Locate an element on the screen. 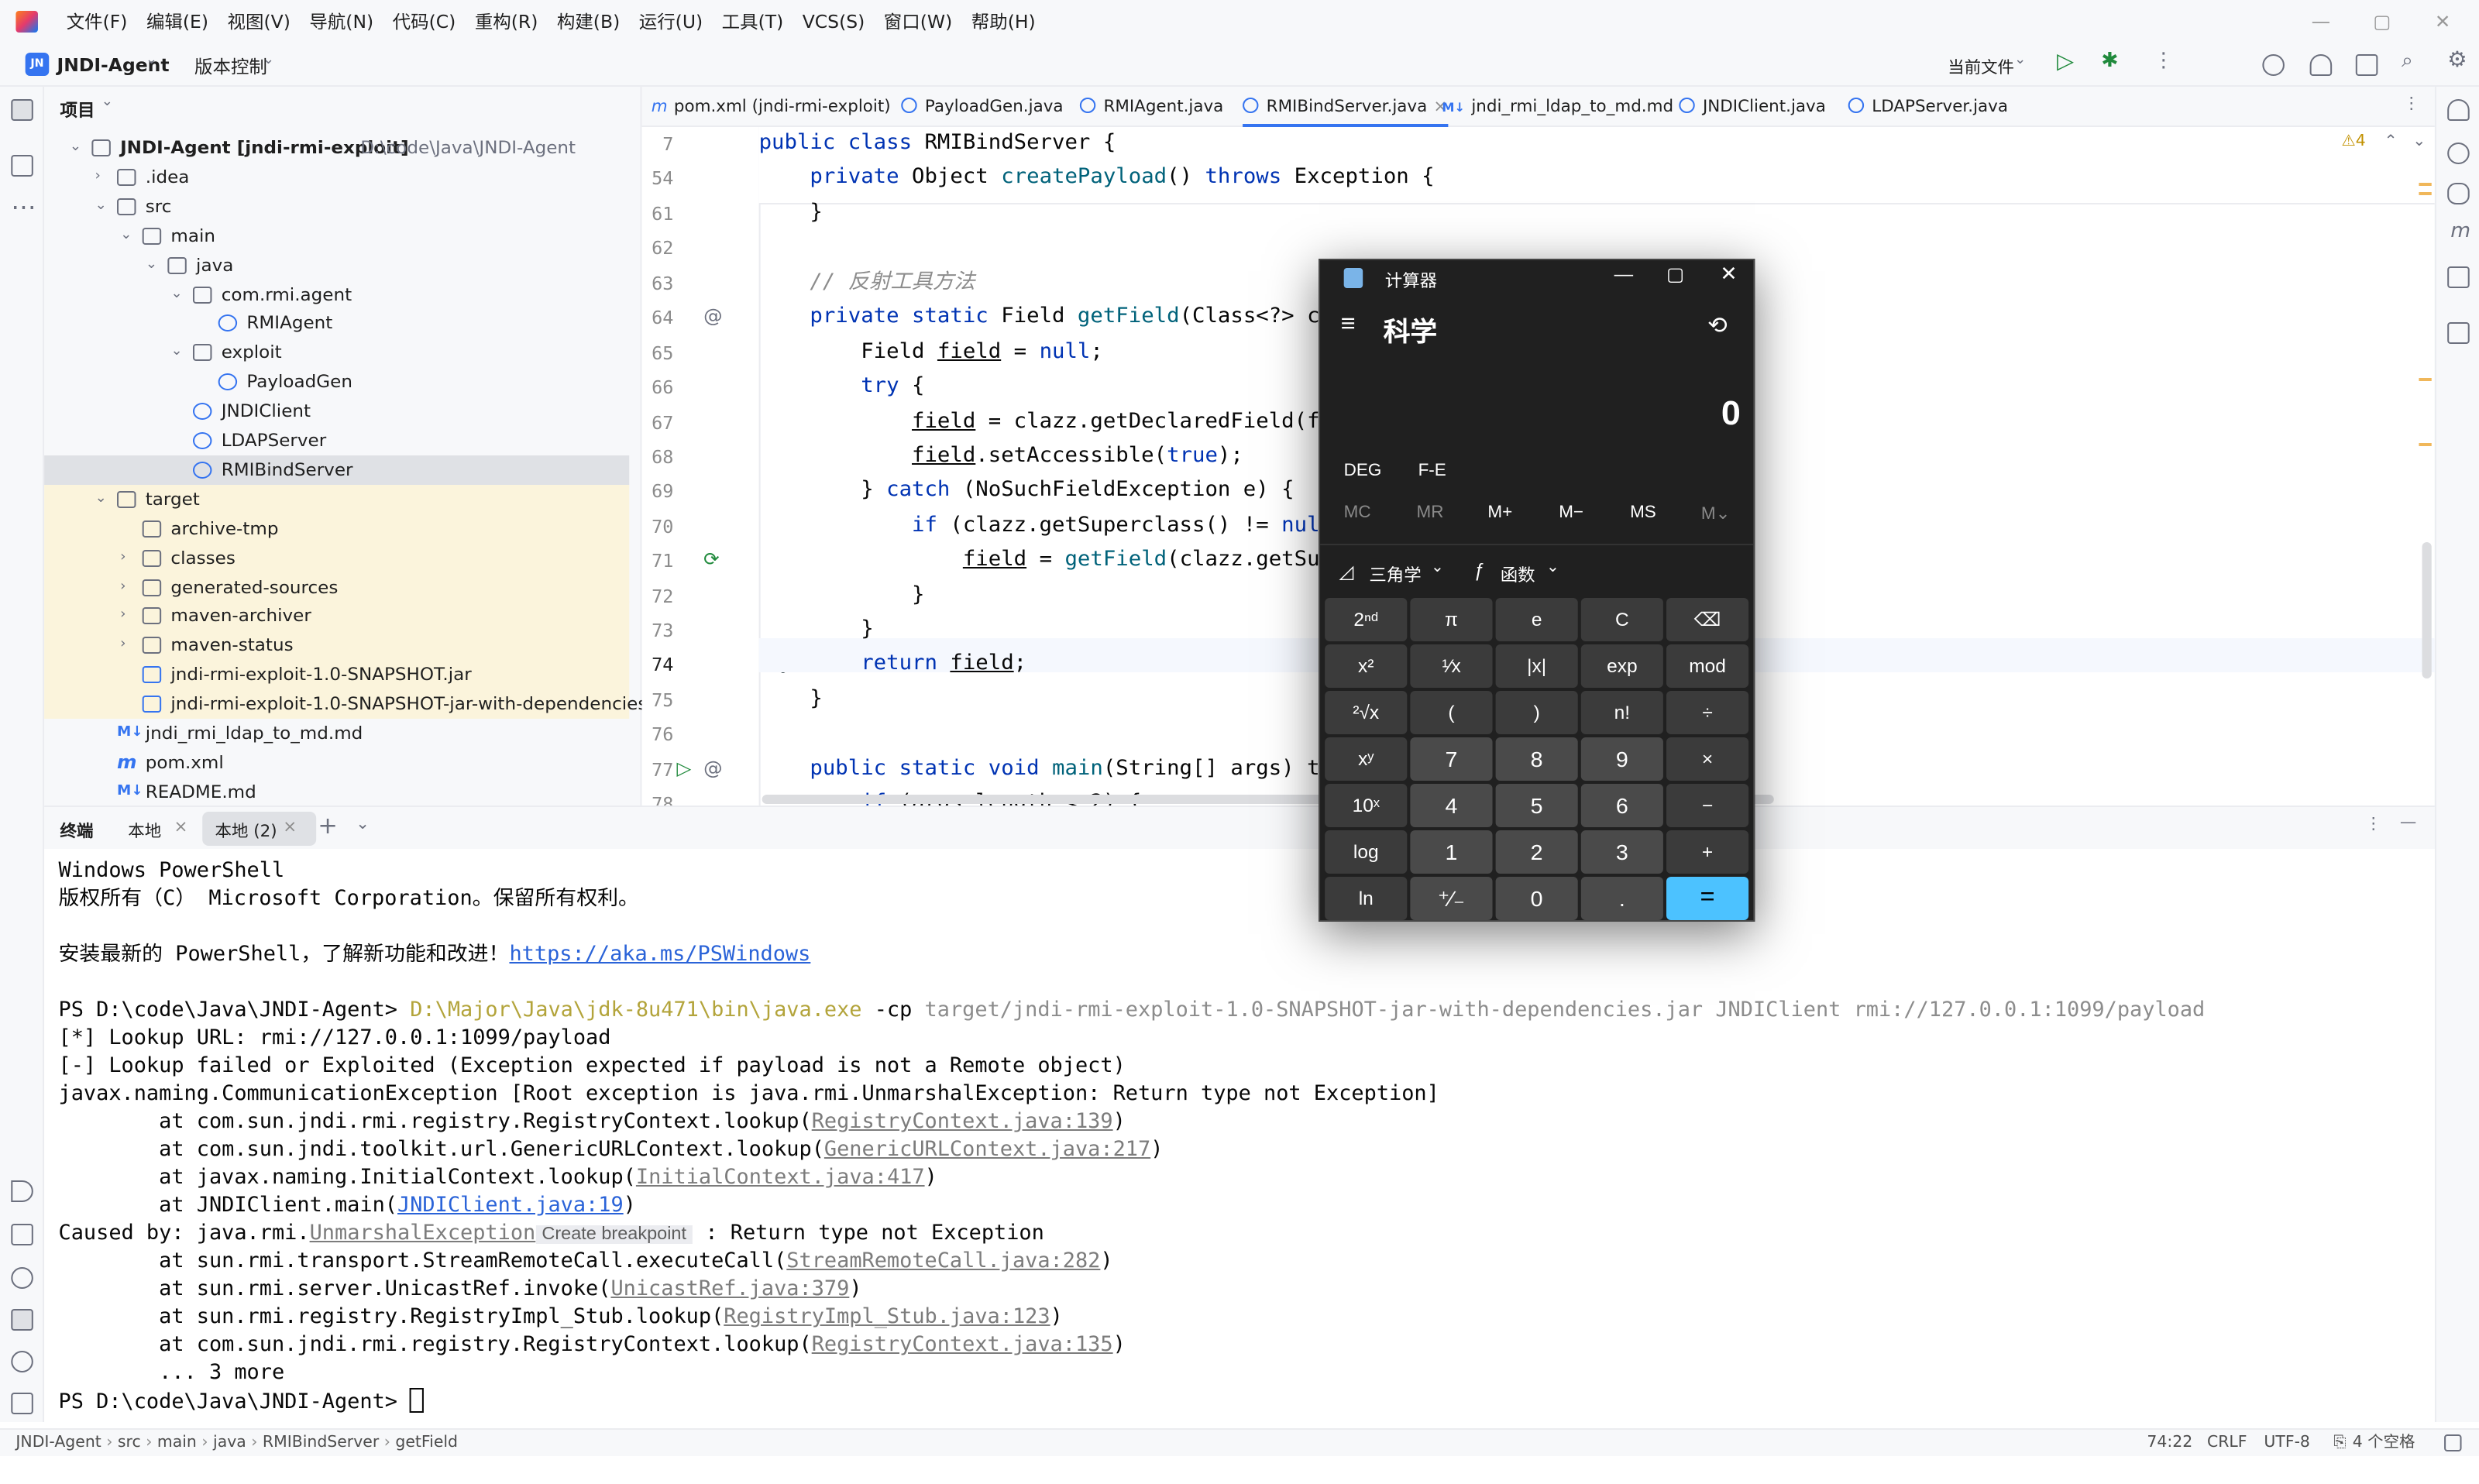 The height and width of the screenshot is (1484, 2479). digit-5-button: 5 is located at coordinates (1536, 805).